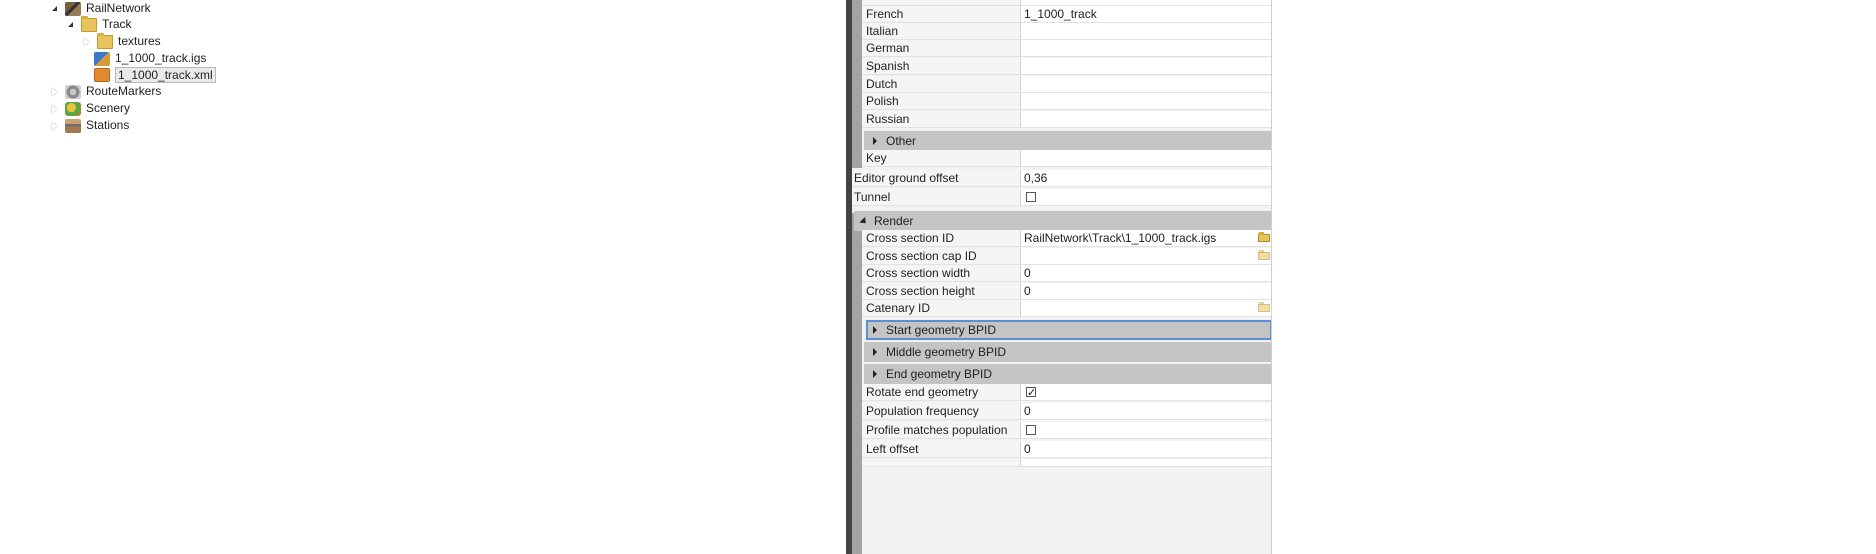 Image resolution: width=1876 pixels, height=554 pixels. I want to click on category-label: End geometry BPID, so click(939, 374).